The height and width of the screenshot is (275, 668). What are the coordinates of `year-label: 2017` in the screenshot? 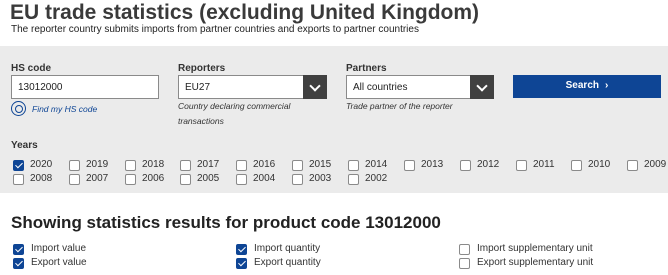 It's located at (208, 164).